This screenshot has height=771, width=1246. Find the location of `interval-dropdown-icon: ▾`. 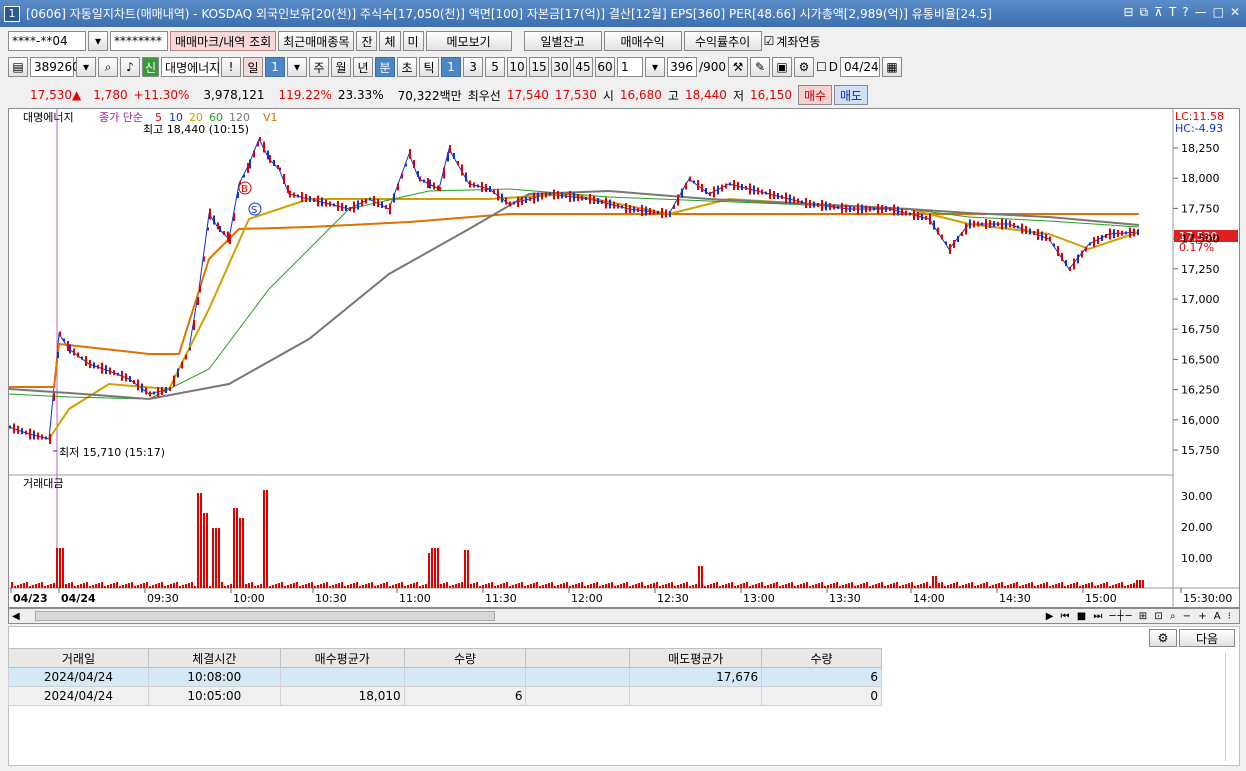

interval-dropdown-icon: ▾ is located at coordinates (655, 67).